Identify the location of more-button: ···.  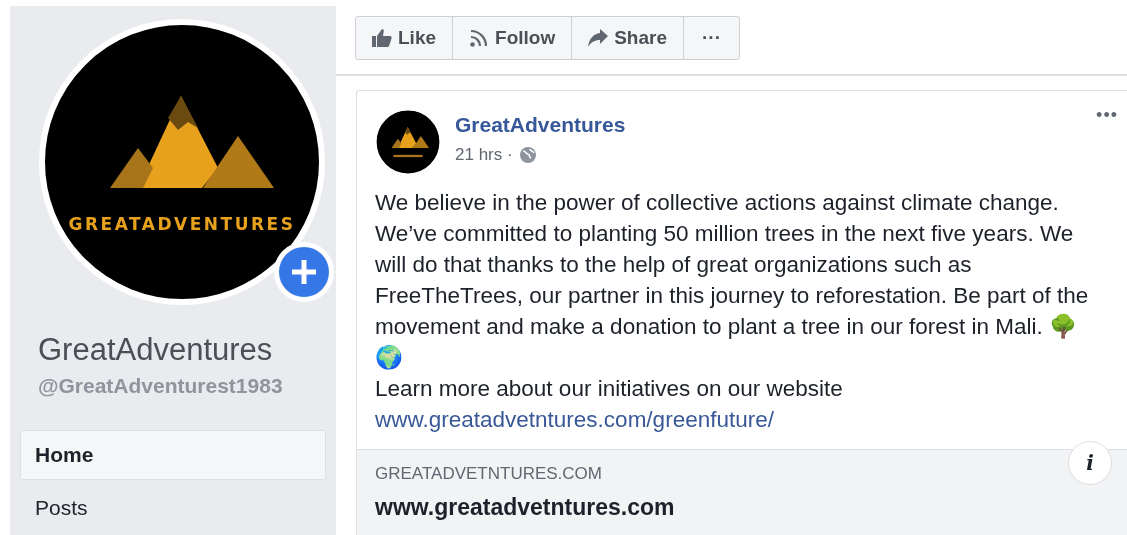
(711, 38).